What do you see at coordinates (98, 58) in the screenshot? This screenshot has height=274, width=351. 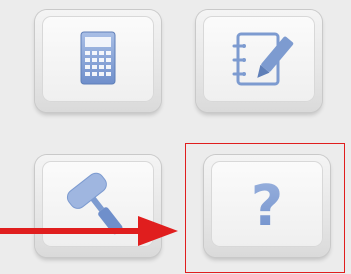 I see `calculator-icon` at bounding box center [98, 58].